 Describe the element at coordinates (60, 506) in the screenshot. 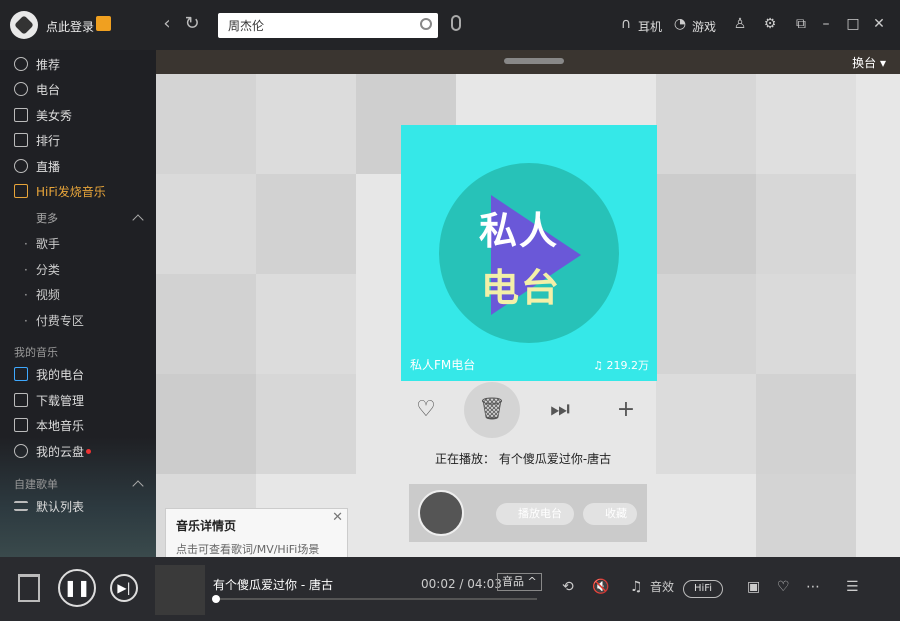

I see `sidebar-item-label: 默认列表` at that location.